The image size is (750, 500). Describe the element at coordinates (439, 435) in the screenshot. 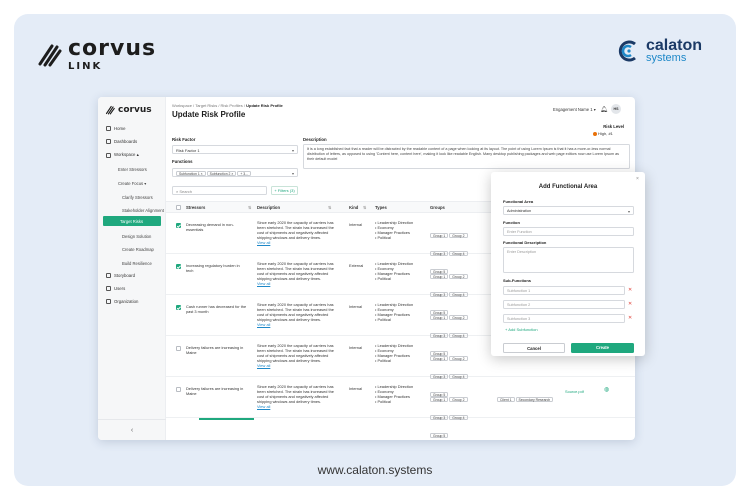

I see `group-chip: Group 5` at that location.